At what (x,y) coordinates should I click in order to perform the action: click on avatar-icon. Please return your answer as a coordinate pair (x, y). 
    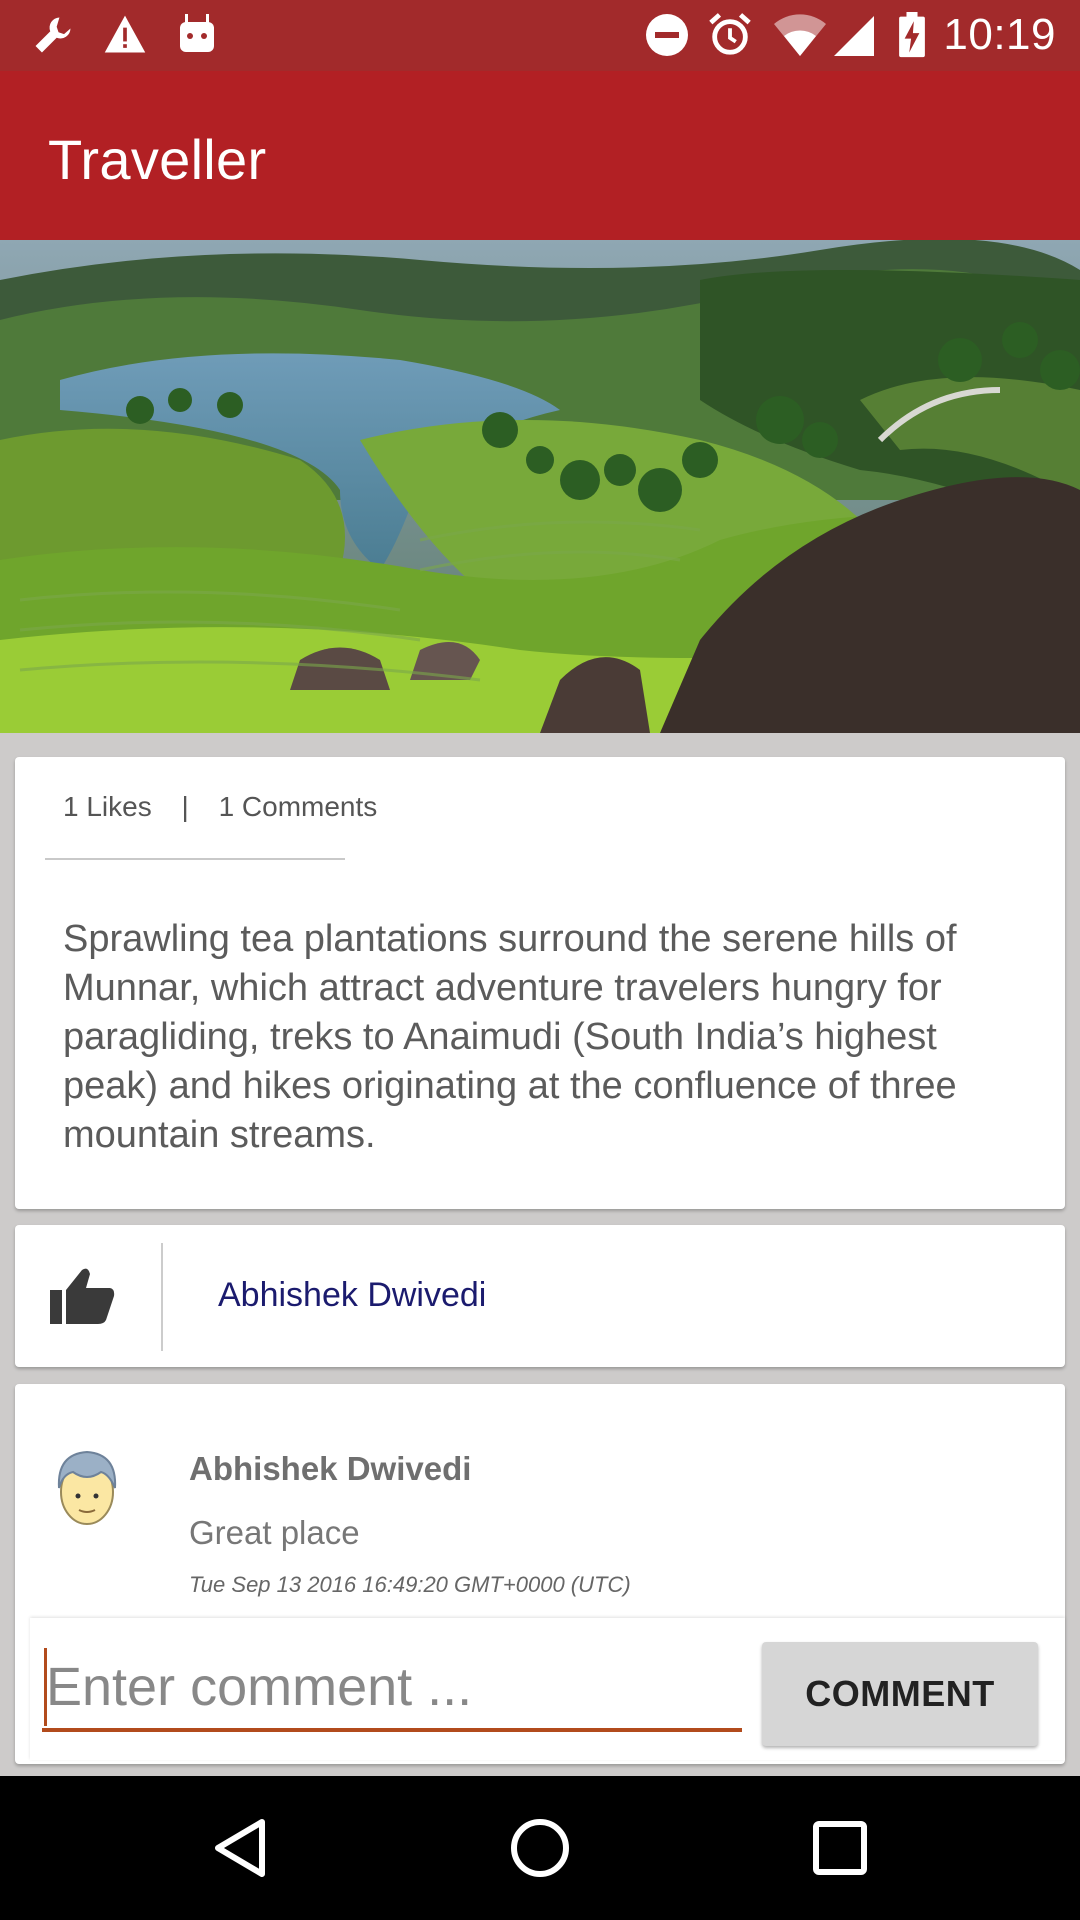
    Looking at the image, I should click on (87, 1487).